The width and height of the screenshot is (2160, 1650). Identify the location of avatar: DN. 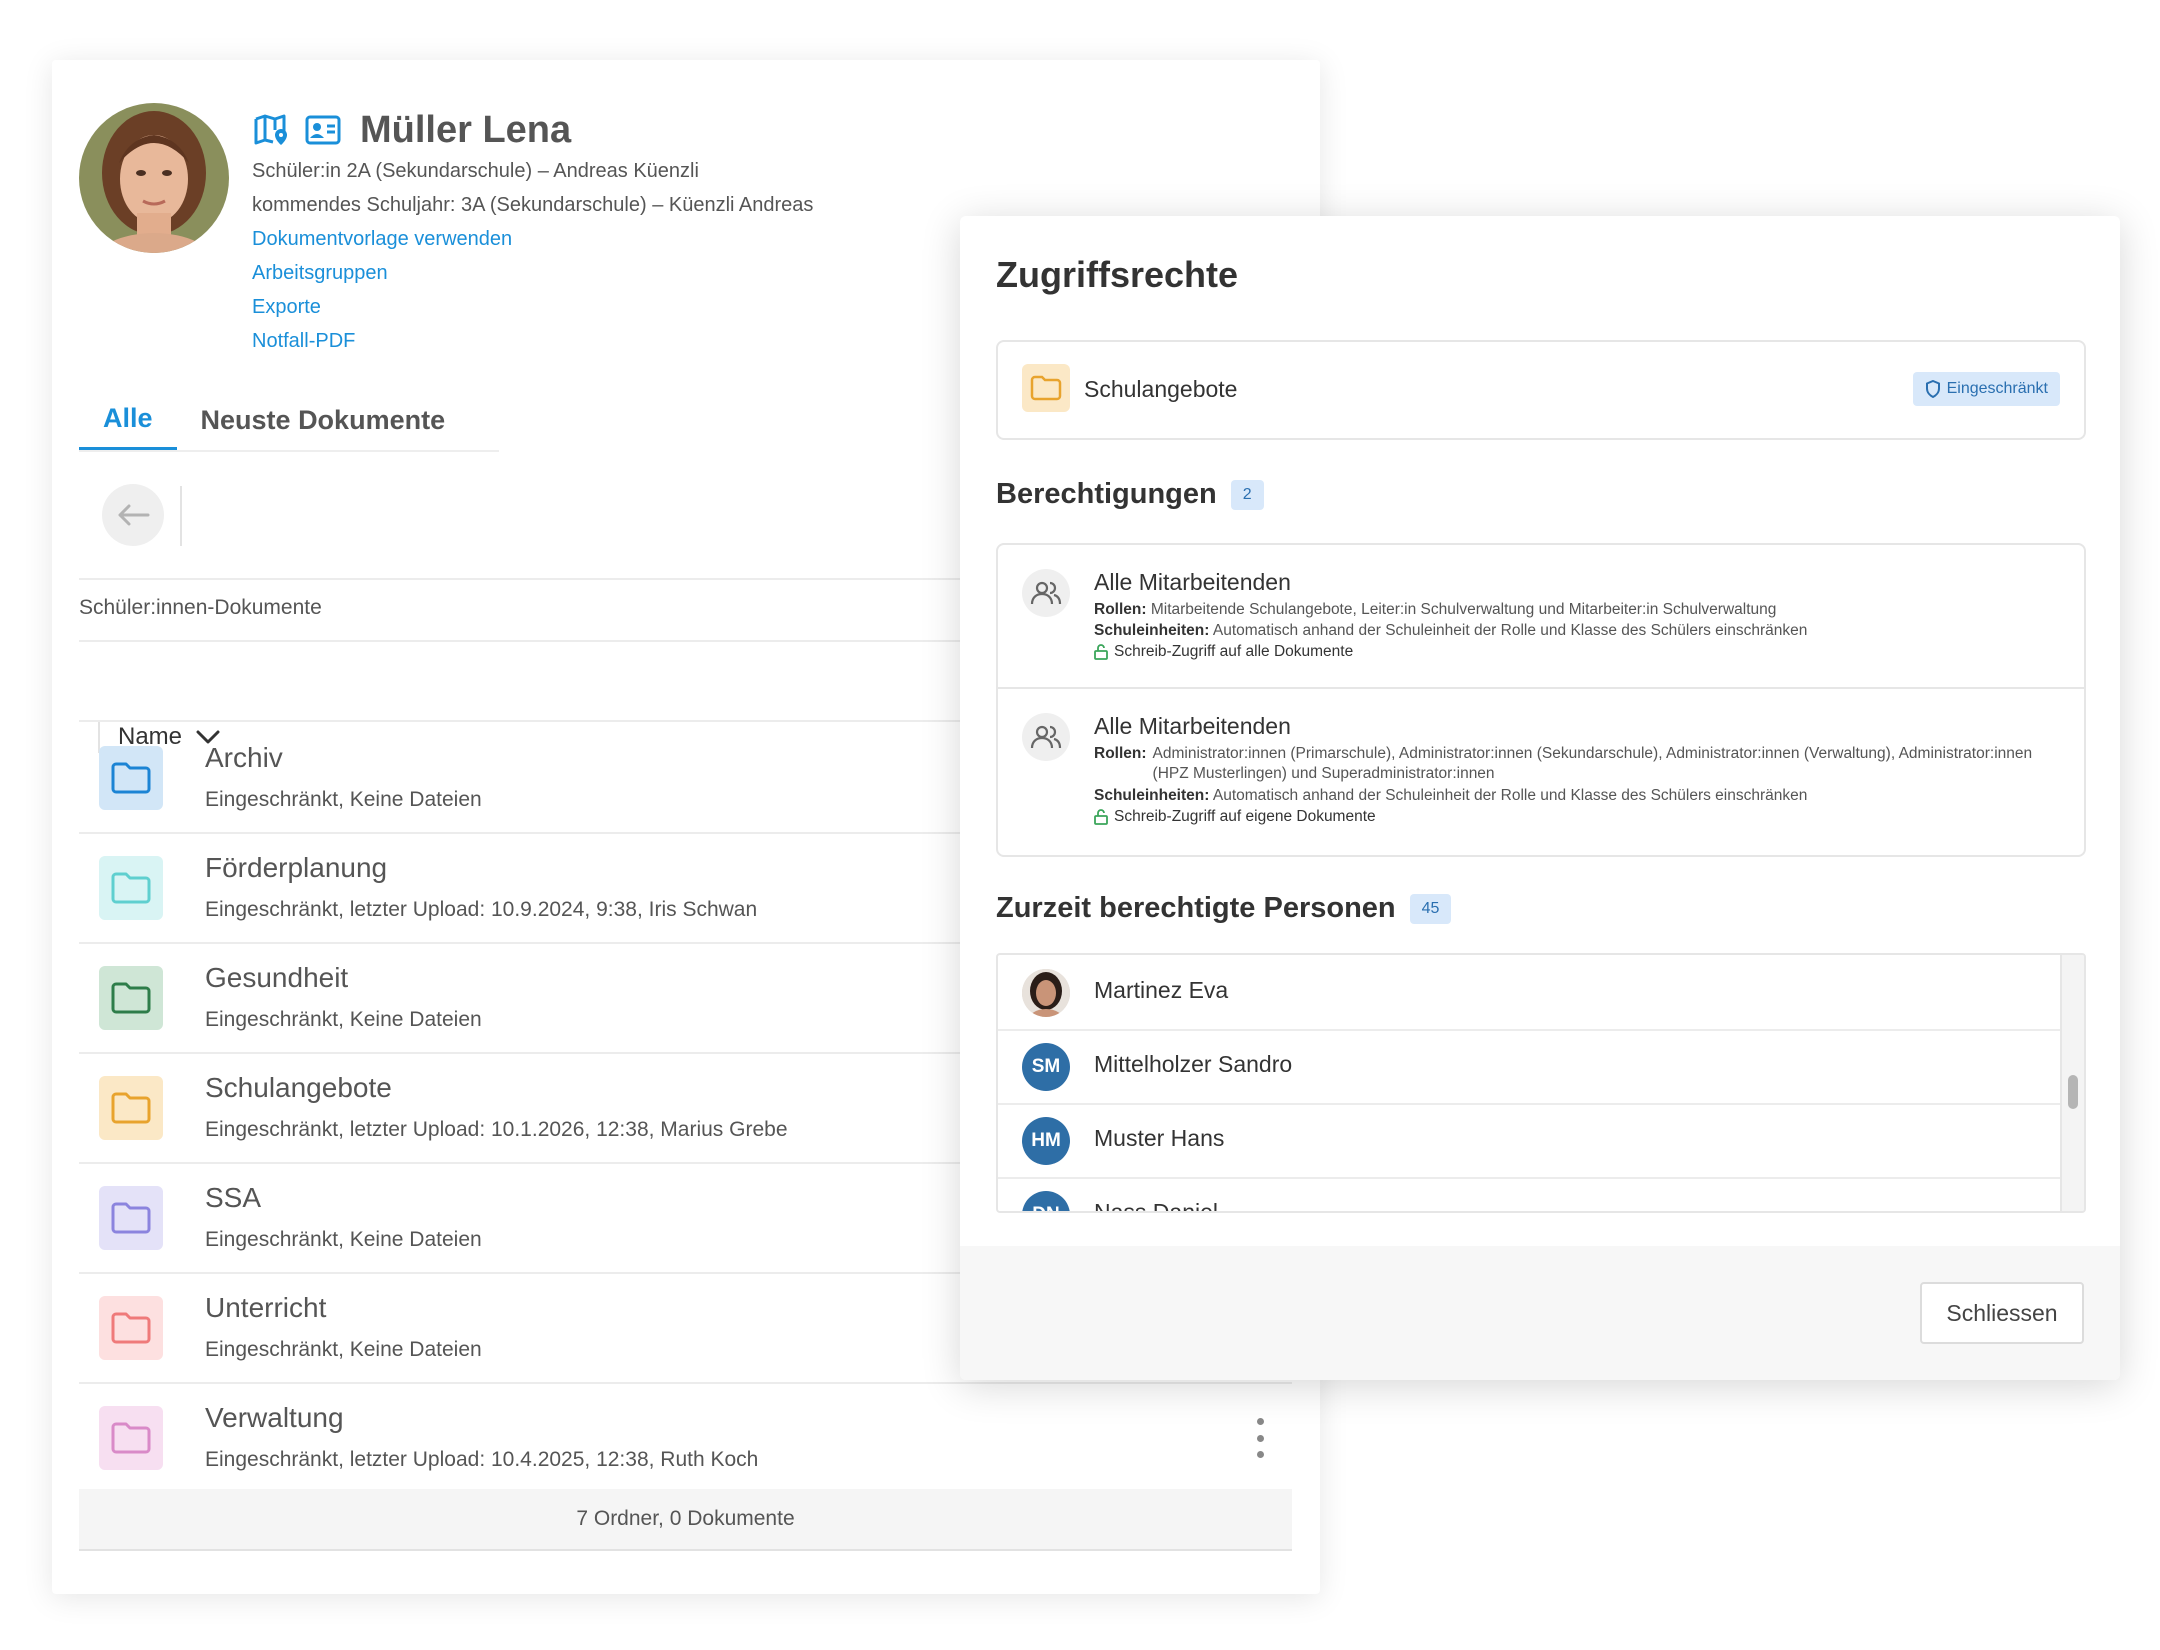
(1046, 1201).